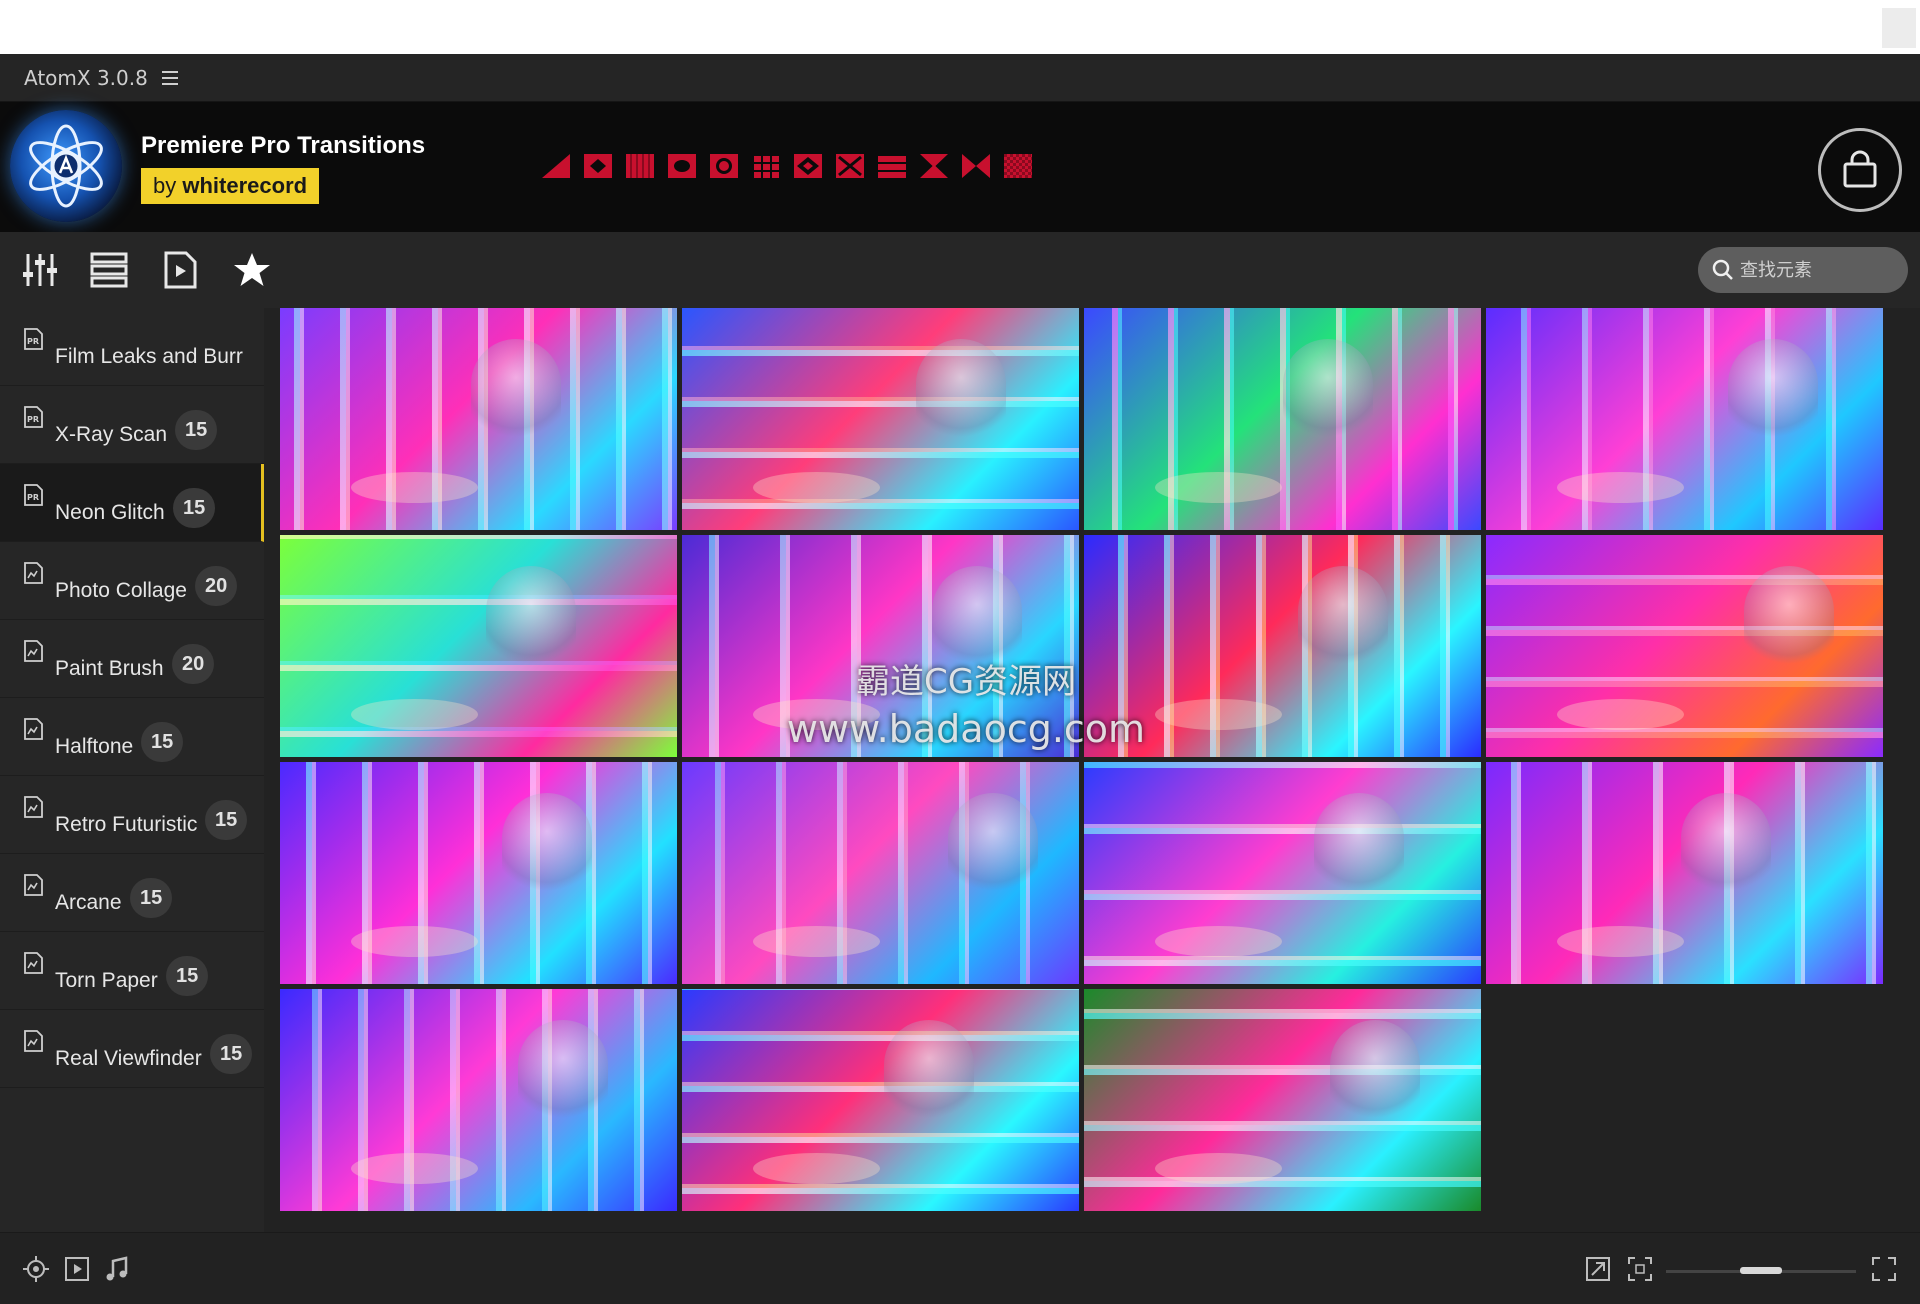 Image resolution: width=1920 pixels, height=1304 pixels. Describe the element at coordinates (252, 270) in the screenshot. I see `star-icon` at that location.